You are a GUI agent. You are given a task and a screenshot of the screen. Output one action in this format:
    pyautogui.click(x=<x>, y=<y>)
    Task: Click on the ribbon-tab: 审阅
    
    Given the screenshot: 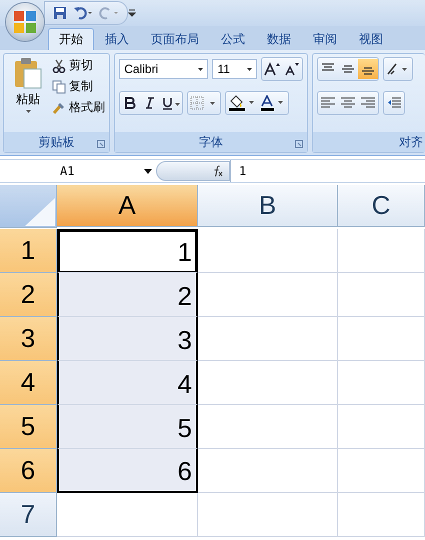 What is the action you would take?
    pyautogui.click(x=325, y=39)
    